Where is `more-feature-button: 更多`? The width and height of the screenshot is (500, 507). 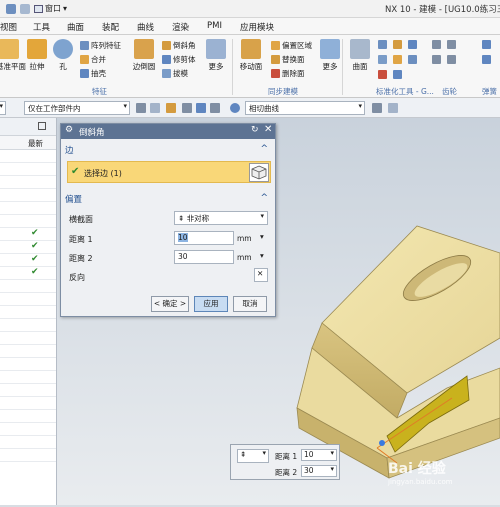
more-feature-button: 更多 is located at coordinates (216, 55).